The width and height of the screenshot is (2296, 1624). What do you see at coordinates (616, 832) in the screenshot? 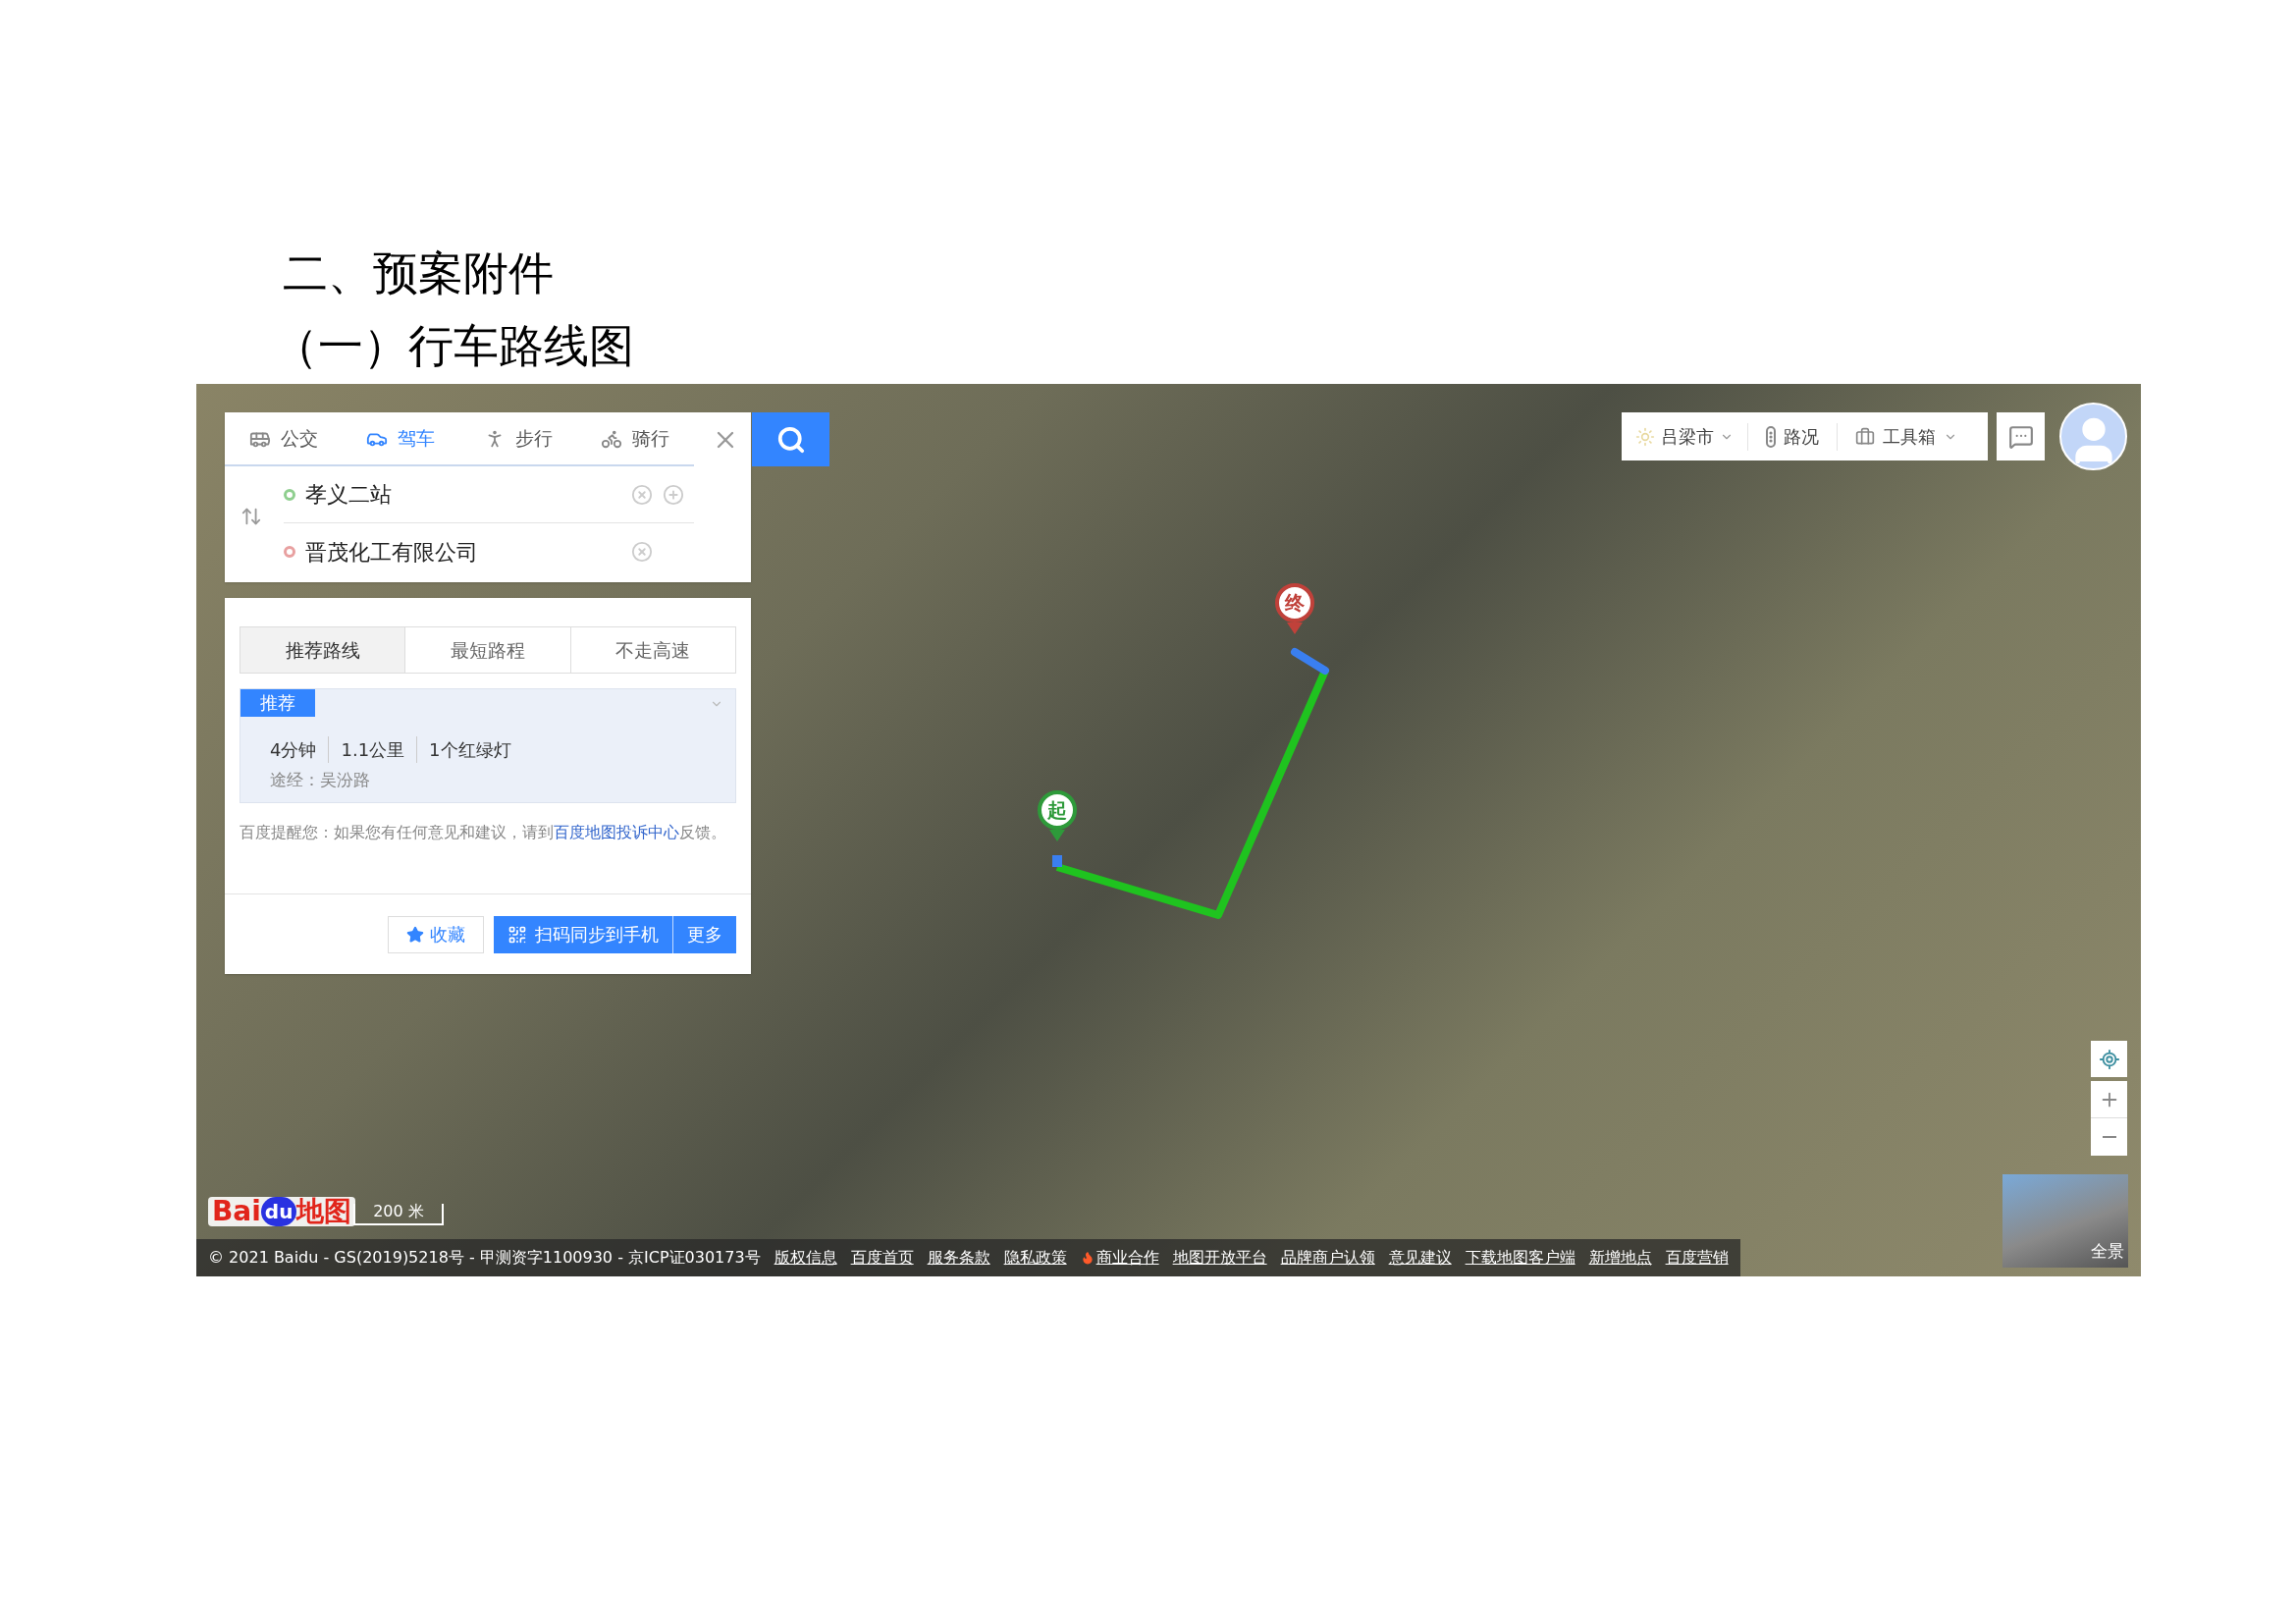
I see `complaint-link: 百度地图投诉中心` at bounding box center [616, 832].